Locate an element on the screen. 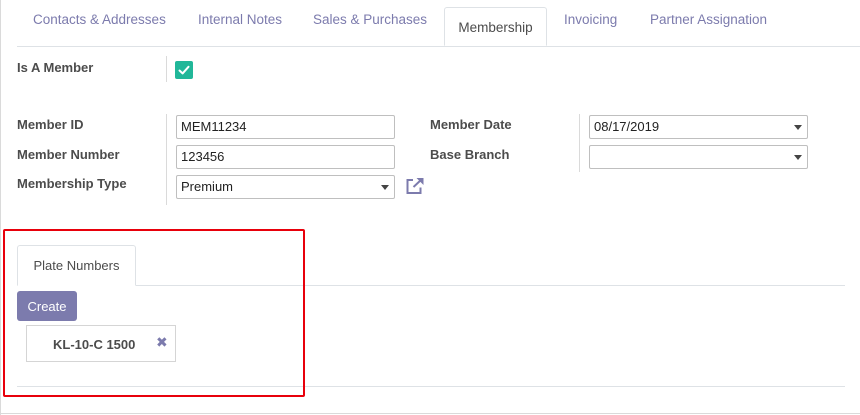 This screenshot has height=415, width=860. frame-left-border is located at coordinates (0, 207).